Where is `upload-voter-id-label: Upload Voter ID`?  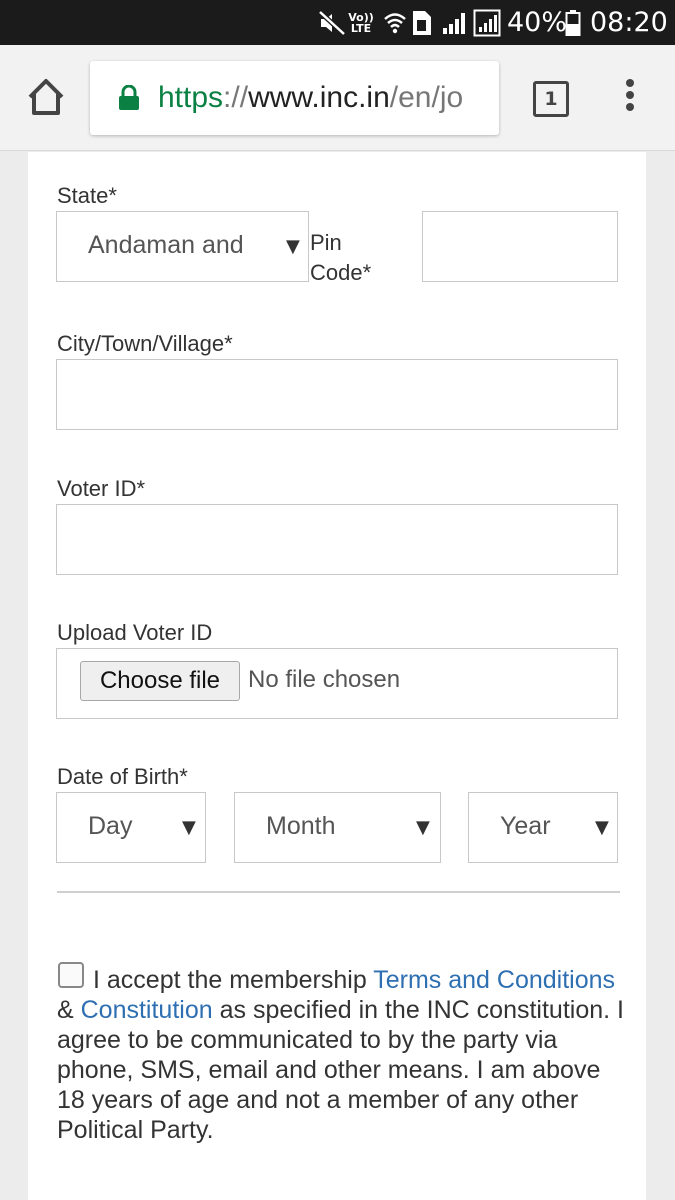
upload-voter-id-label: Upload Voter ID is located at coordinates (135, 632).